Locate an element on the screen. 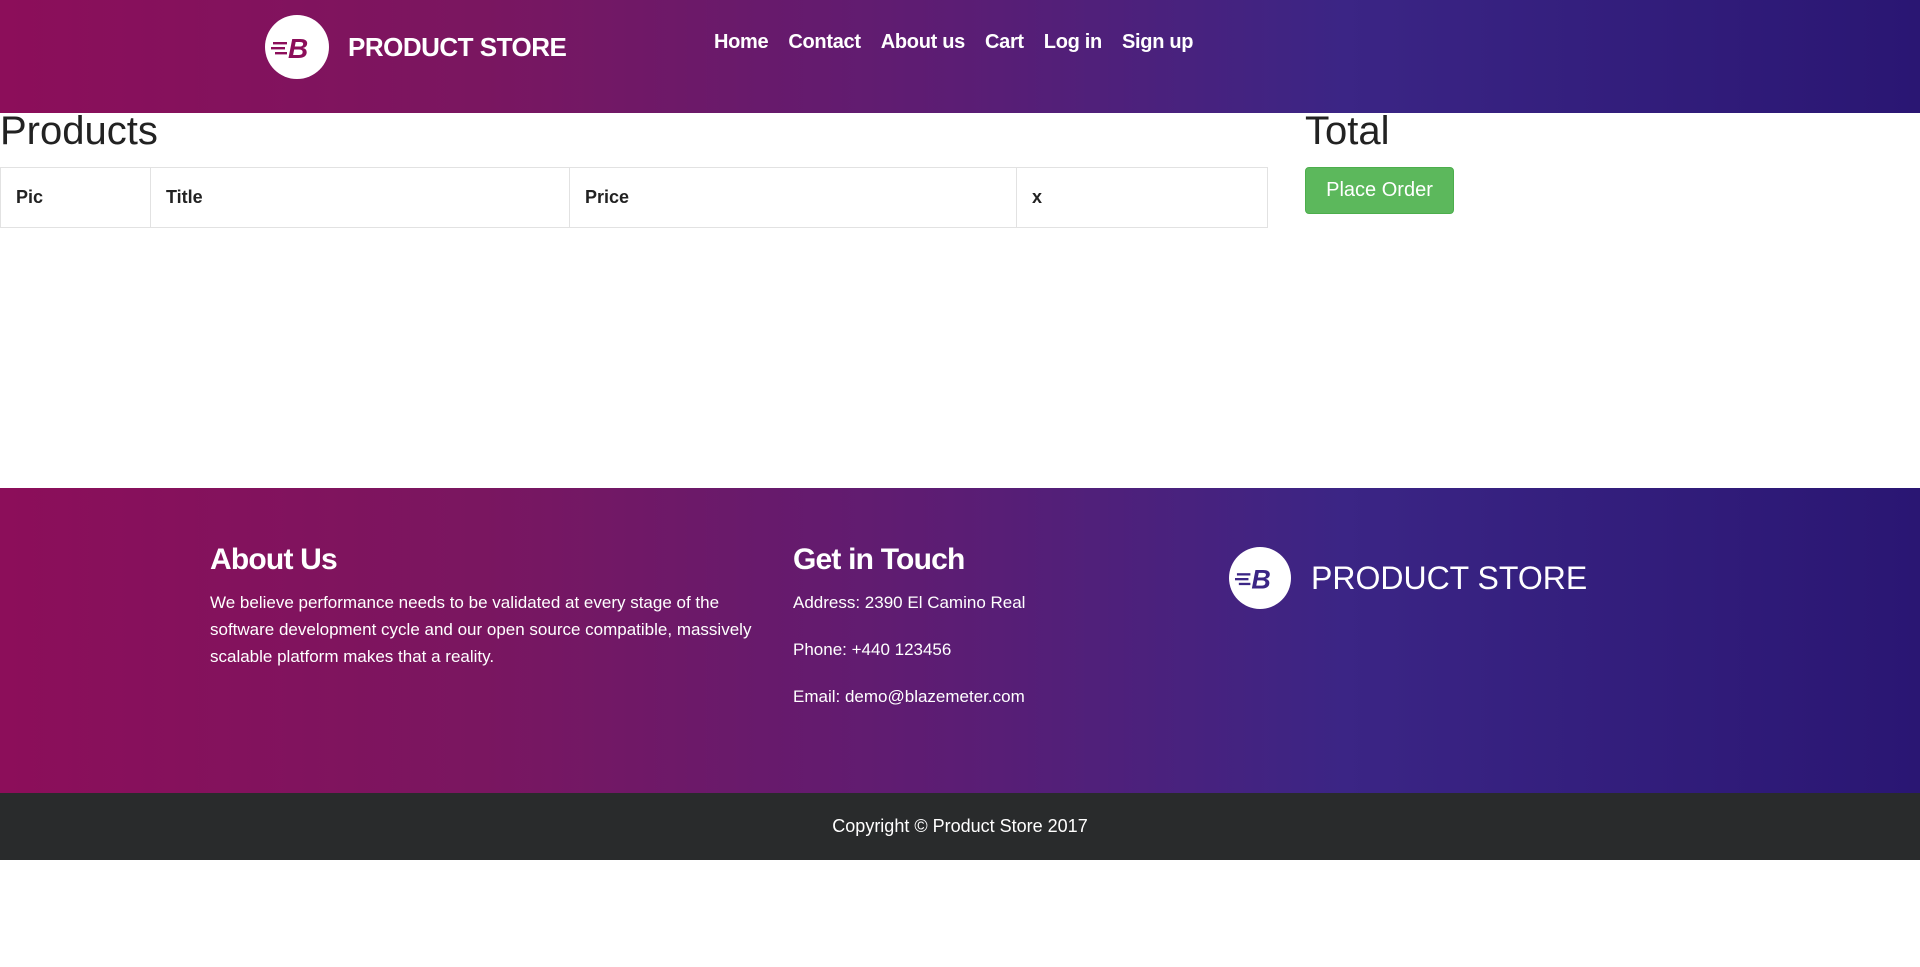 The image size is (1920, 967). footer-logo-icon: B is located at coordinates (1260, 578).